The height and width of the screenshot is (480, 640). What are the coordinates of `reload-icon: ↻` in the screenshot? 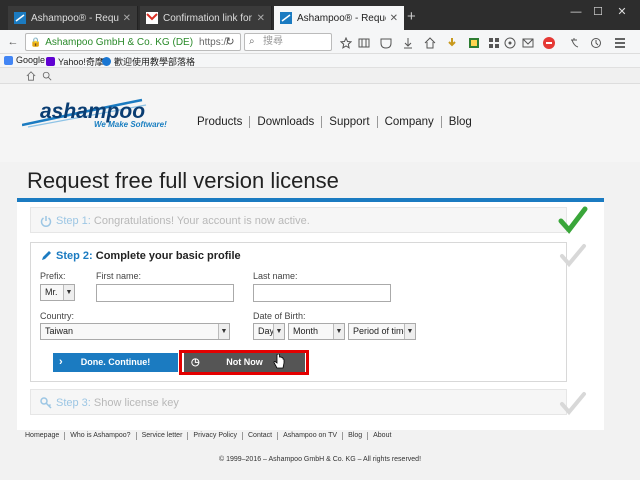 It's located at (230, 42).